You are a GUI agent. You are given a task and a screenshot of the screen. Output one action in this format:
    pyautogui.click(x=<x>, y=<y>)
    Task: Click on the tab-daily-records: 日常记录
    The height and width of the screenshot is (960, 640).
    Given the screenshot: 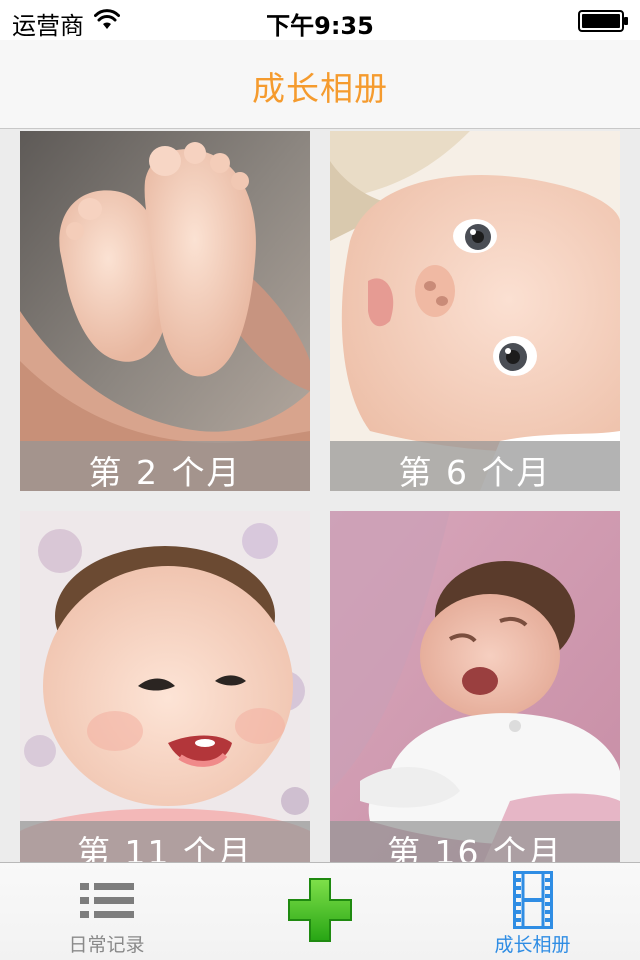 What is the action you would take?
    pyautogui.click(x=106, y=911)
    